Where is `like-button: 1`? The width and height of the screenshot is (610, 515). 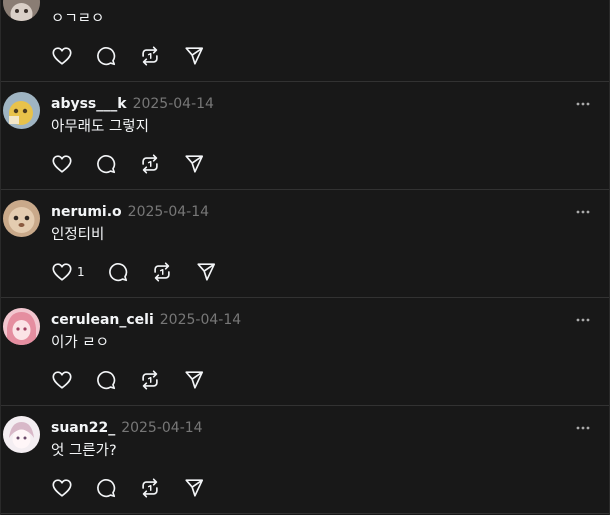
like-button: 1 is located at coordinates (68, 272).